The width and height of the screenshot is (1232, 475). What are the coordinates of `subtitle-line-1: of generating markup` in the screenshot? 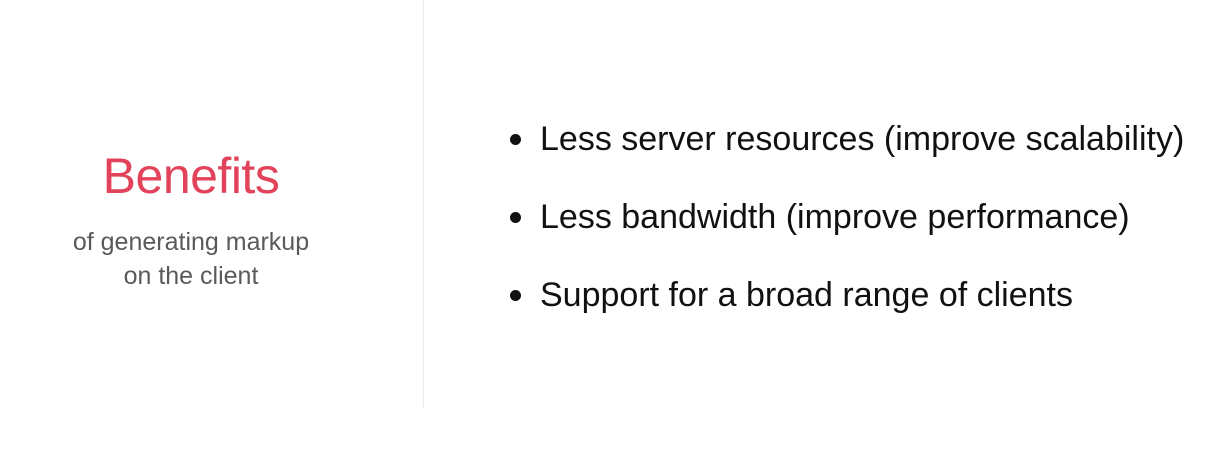 It's located at (191, 242).